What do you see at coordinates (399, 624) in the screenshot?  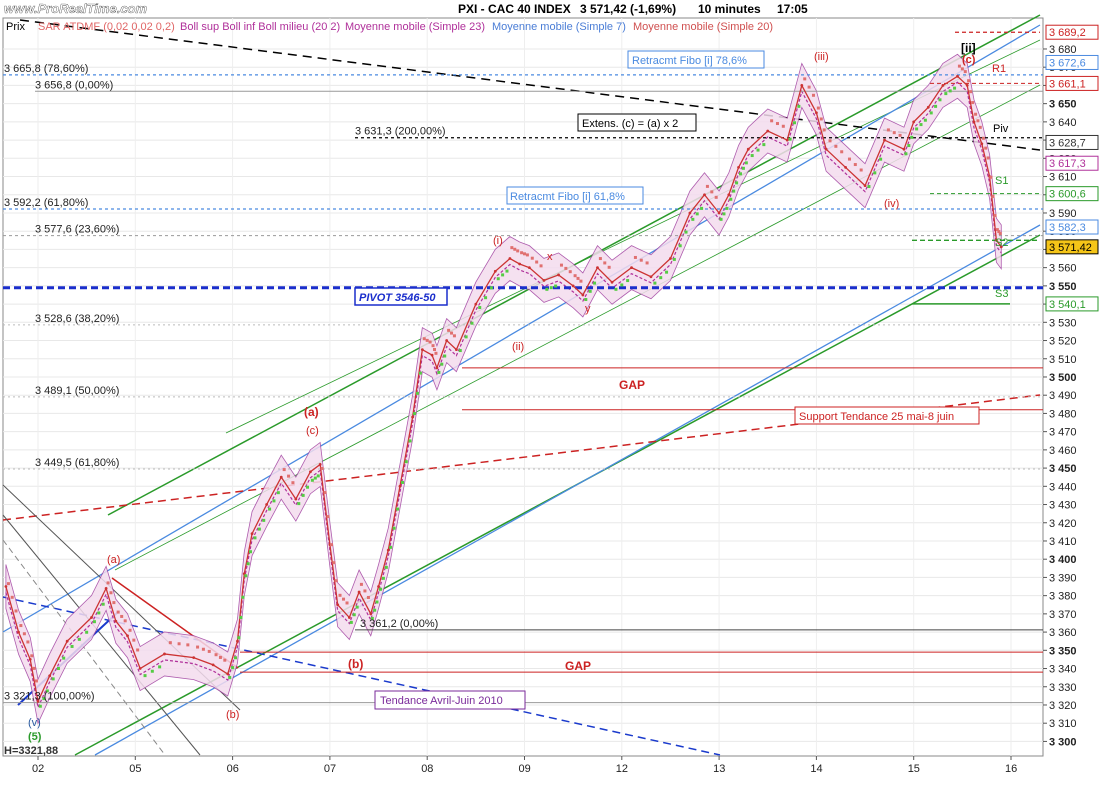 I see `fibo-level-label: 3 361,2 (0,00%)` at bounding box center [399, 624].